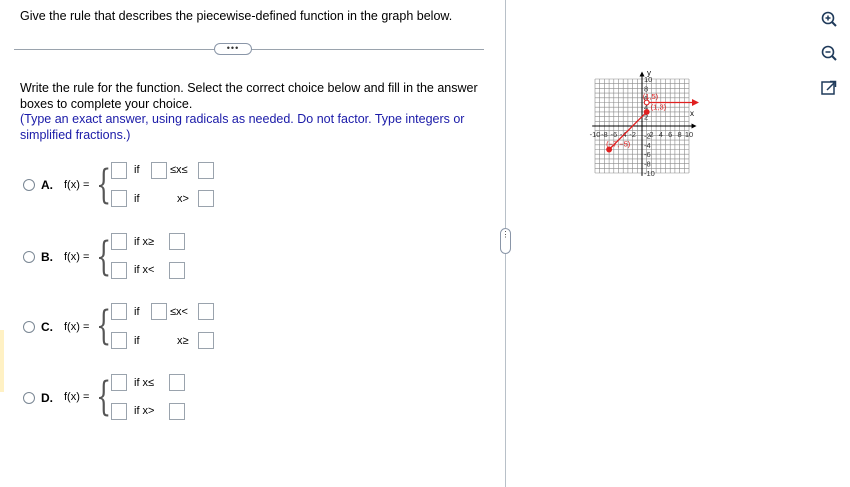 This screenshot has height=487, width=850. I want to click on choice-a-radio, so click(29, 185).